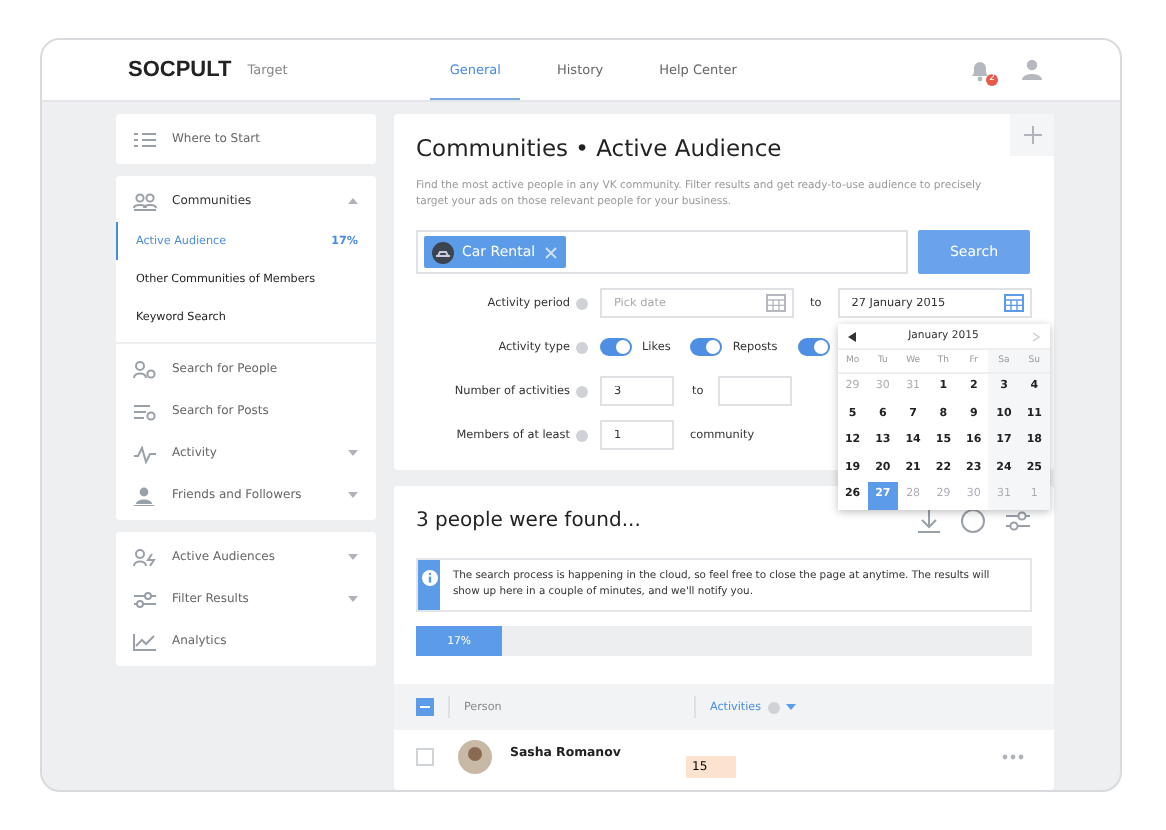 Image resolution: width=1166 pixels, height=830 pixels. Describe the element at coordinates (145, 411) in the screenshot. I see `post-search-icon` at that location.